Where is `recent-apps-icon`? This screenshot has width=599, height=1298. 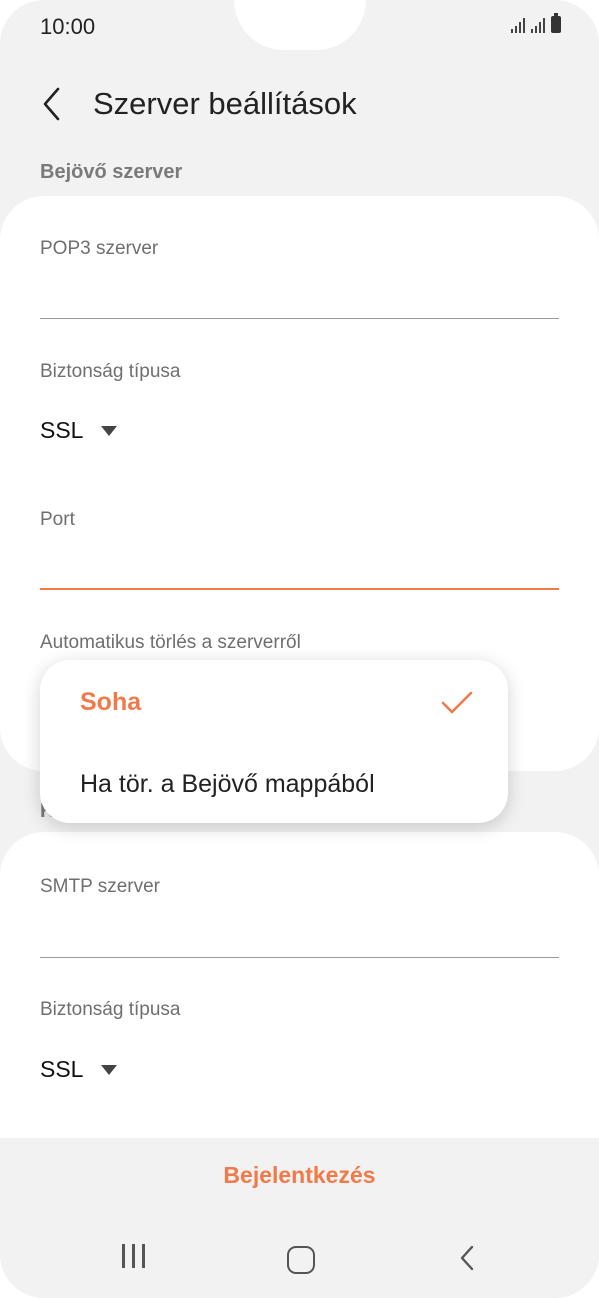 recent-apps-icon is located at coordinates (133, 1256).